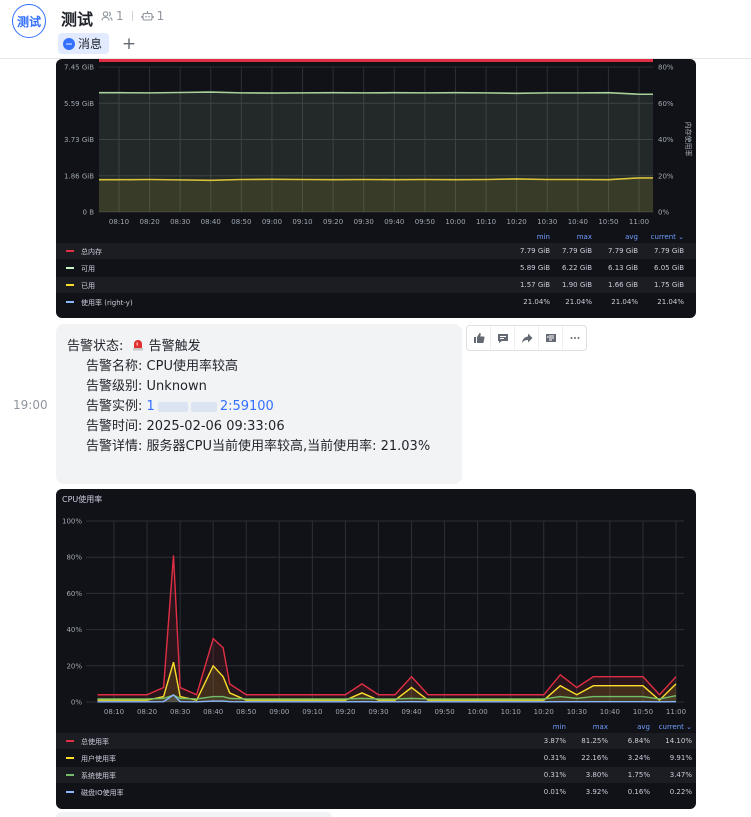 The height and width of the screenshot is (817, 751). Describe the element at coordinates (594, 741) in the screenshot. I see `legend-value-max: 81.25%` at that location.